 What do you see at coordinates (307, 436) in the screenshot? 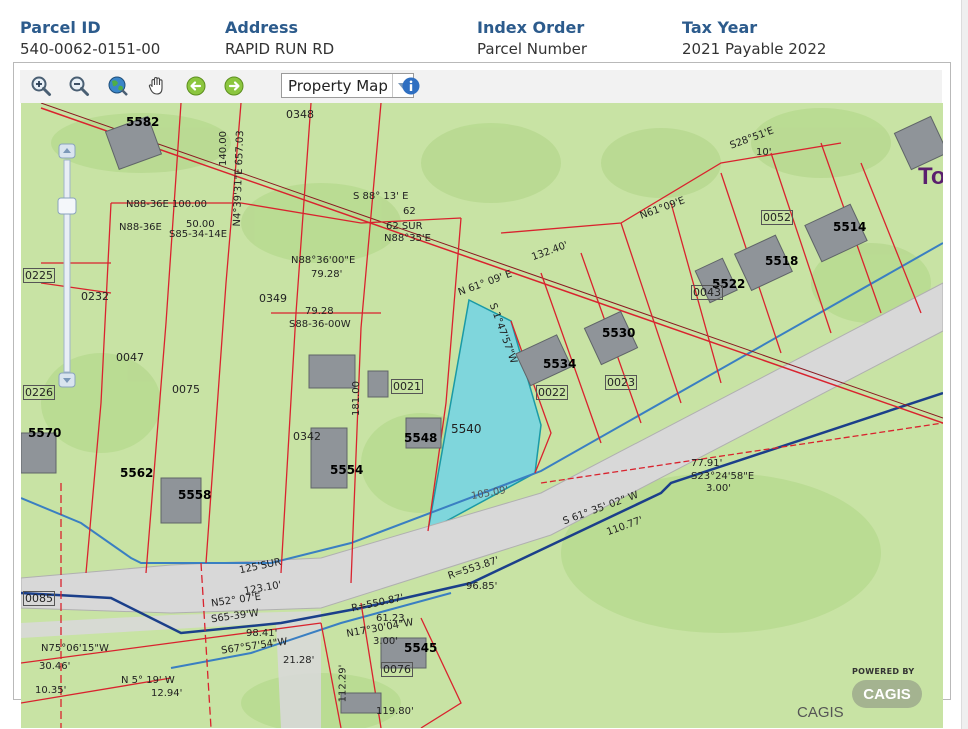
I see `parcel-code-label: 0342` at bounding box center [307, 436].